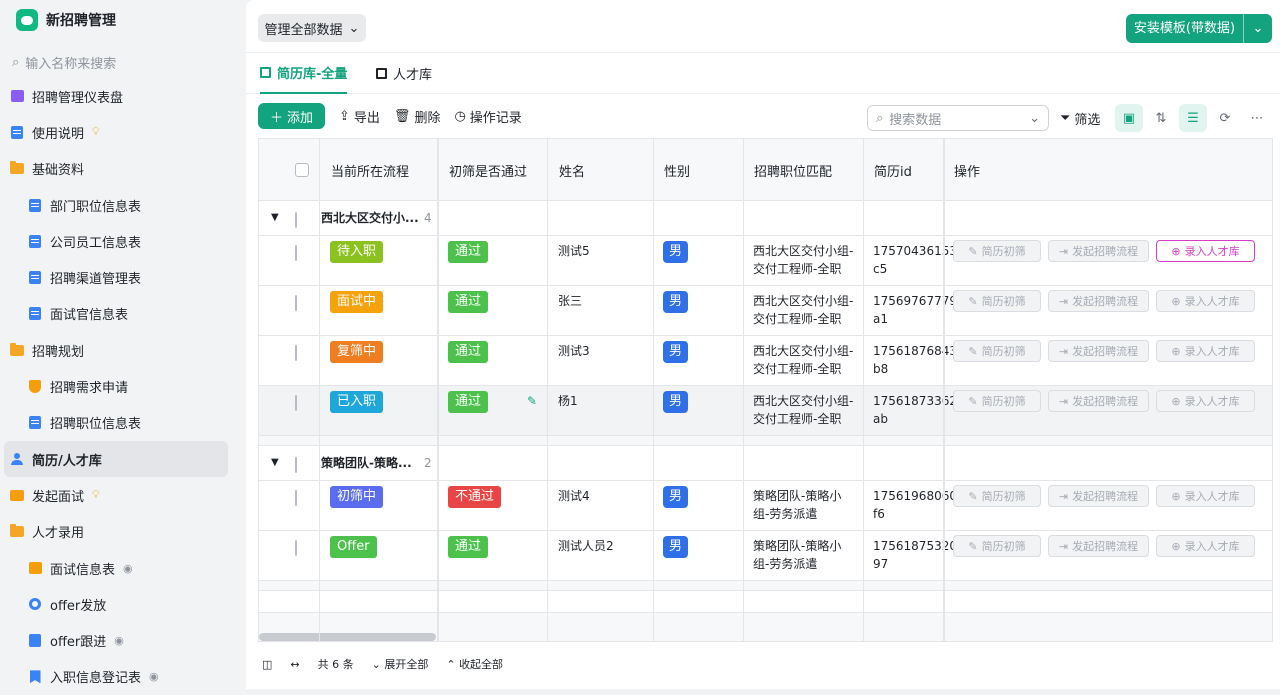  What do you see at coordinates (64, 62) in the screenshot?
I see `sidebar-search-input: ⌕ 输入名称来搜索` at bounding box center [64, 62].